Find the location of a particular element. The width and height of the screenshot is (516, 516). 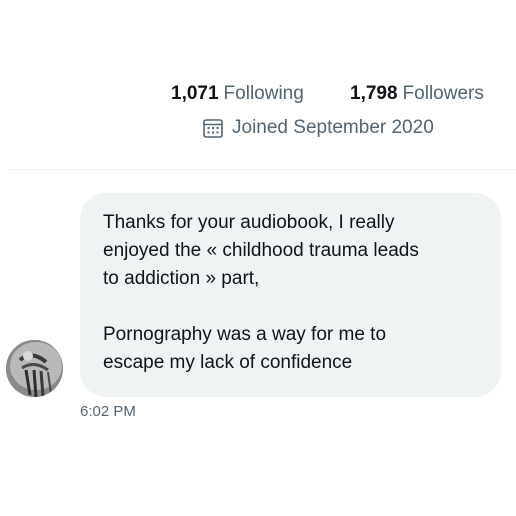

followers-stat: 1,798 Followers is located at coordinates (417, 94).